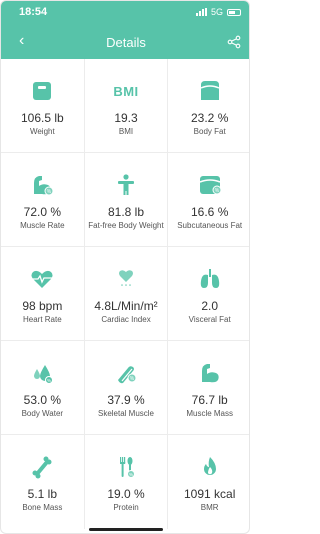 This screenshot has height=534, width=320. Describe the element at coordinates (42, 212) in the screenshot. I see `metric-value: 72.0 %` at that location.